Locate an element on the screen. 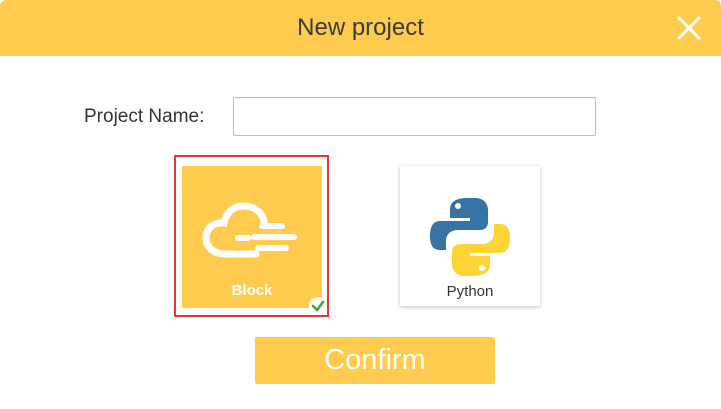 The width and height of the screenshot is (721, 409). dialog-titlebar: New project is located at coordinates (360, 28).